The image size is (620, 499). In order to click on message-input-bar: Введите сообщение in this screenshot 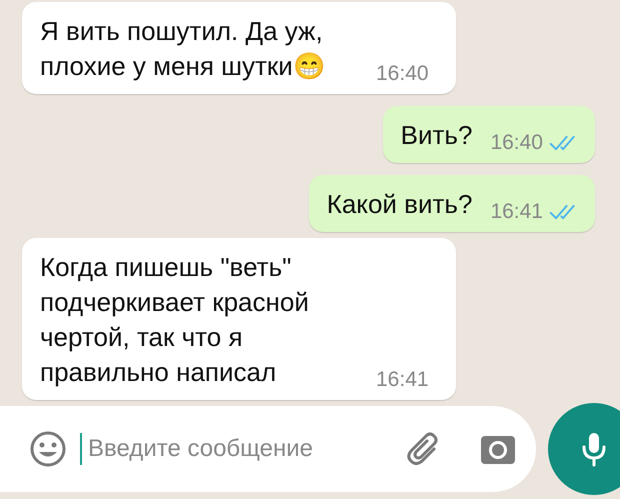, I will do `click(268, 449)`.